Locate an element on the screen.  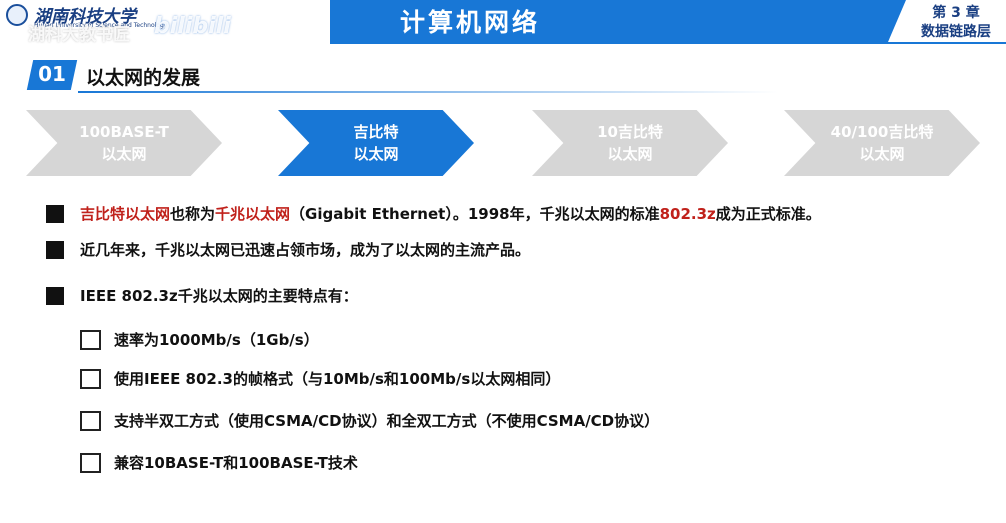
chapter-badge: 第 3 章 数据链路层 is located at coordinates (947, 21).